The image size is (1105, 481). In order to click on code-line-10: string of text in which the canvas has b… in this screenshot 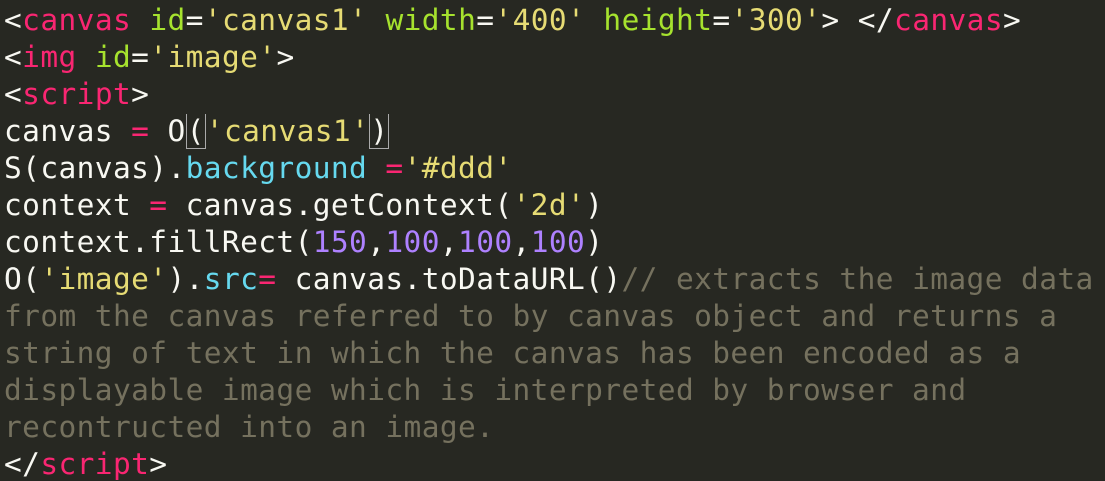, I will do `click(512, 353)`.